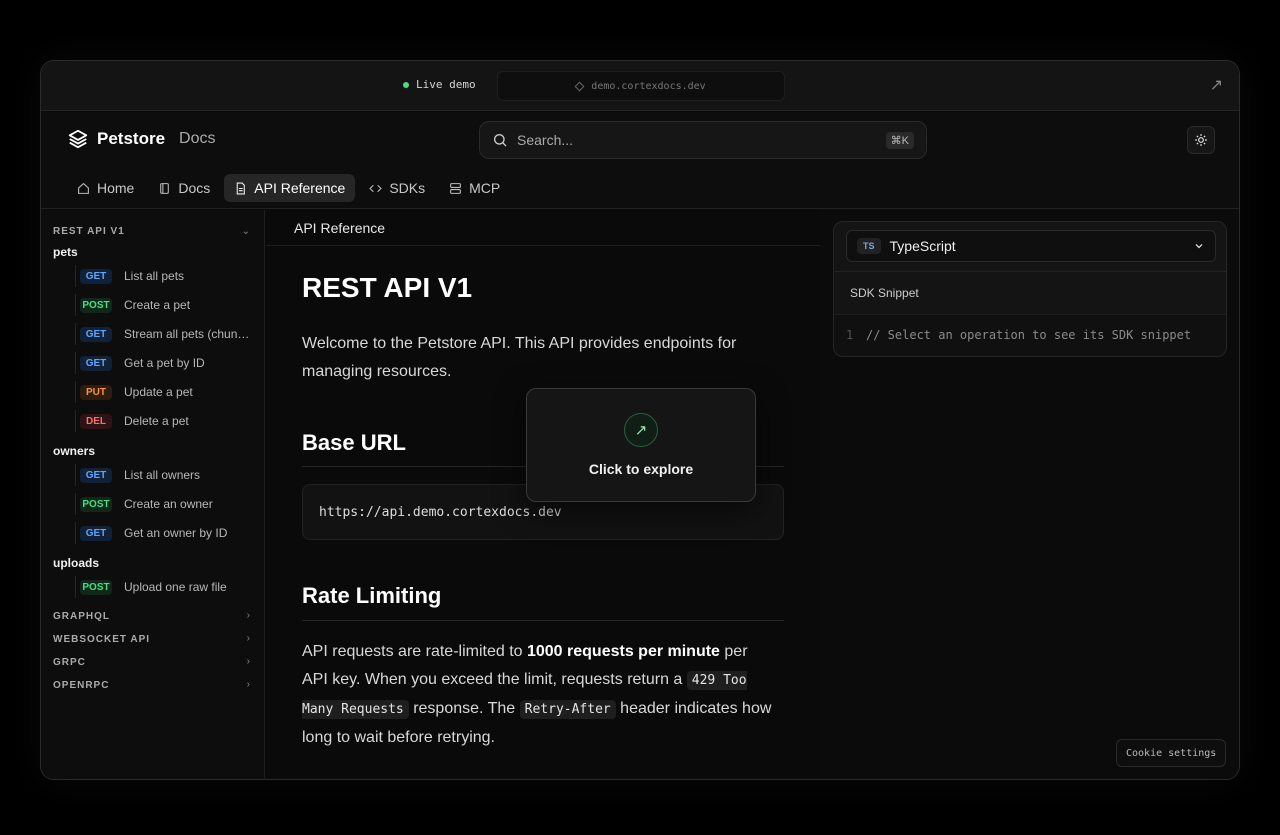 The width and height of the screenshot is (1280, 835). I want to click on tab-label: SDKs, so click(407, 188).